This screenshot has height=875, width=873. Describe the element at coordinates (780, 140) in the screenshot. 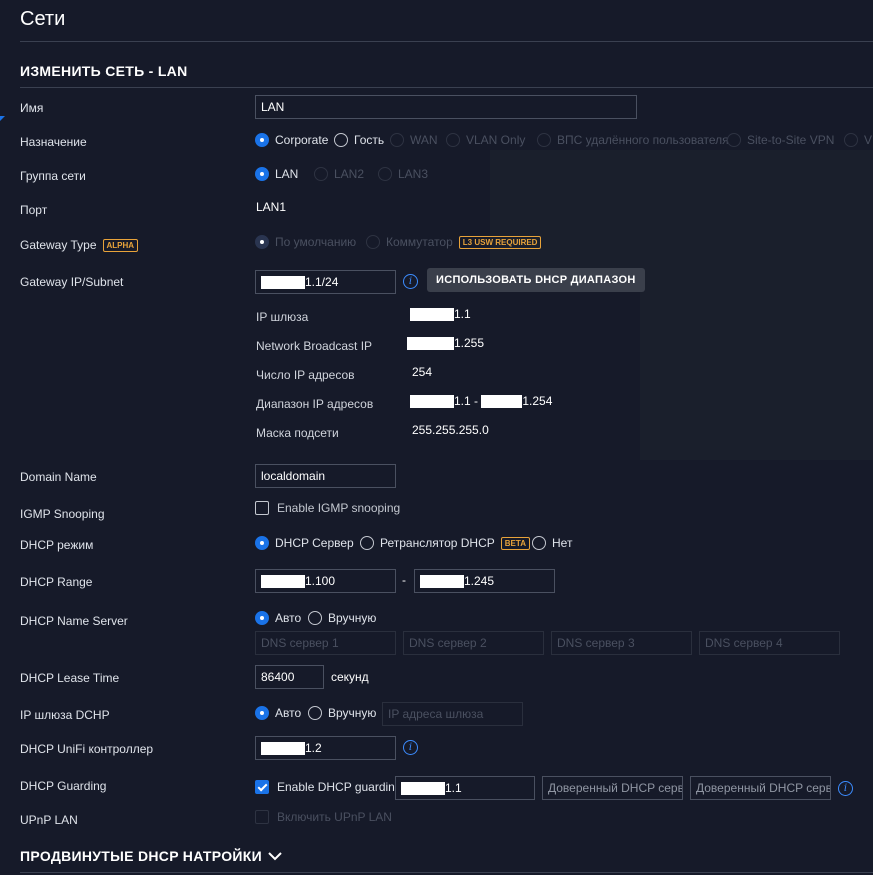

I see `purpose-site-vpn-radio: Site-to-Site VPN` at that location.